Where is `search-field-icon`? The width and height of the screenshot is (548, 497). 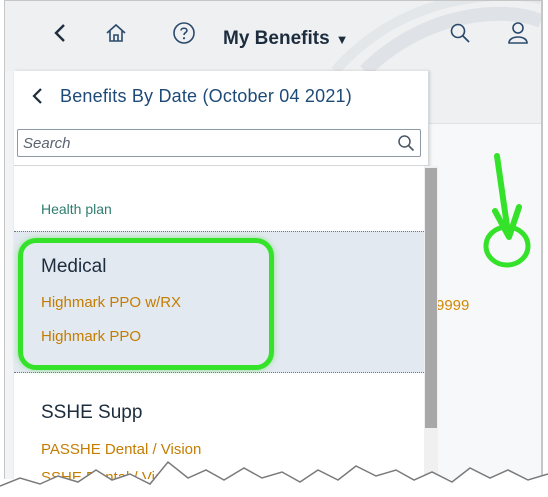 search-field-icon is located at coordinates (406, 143).